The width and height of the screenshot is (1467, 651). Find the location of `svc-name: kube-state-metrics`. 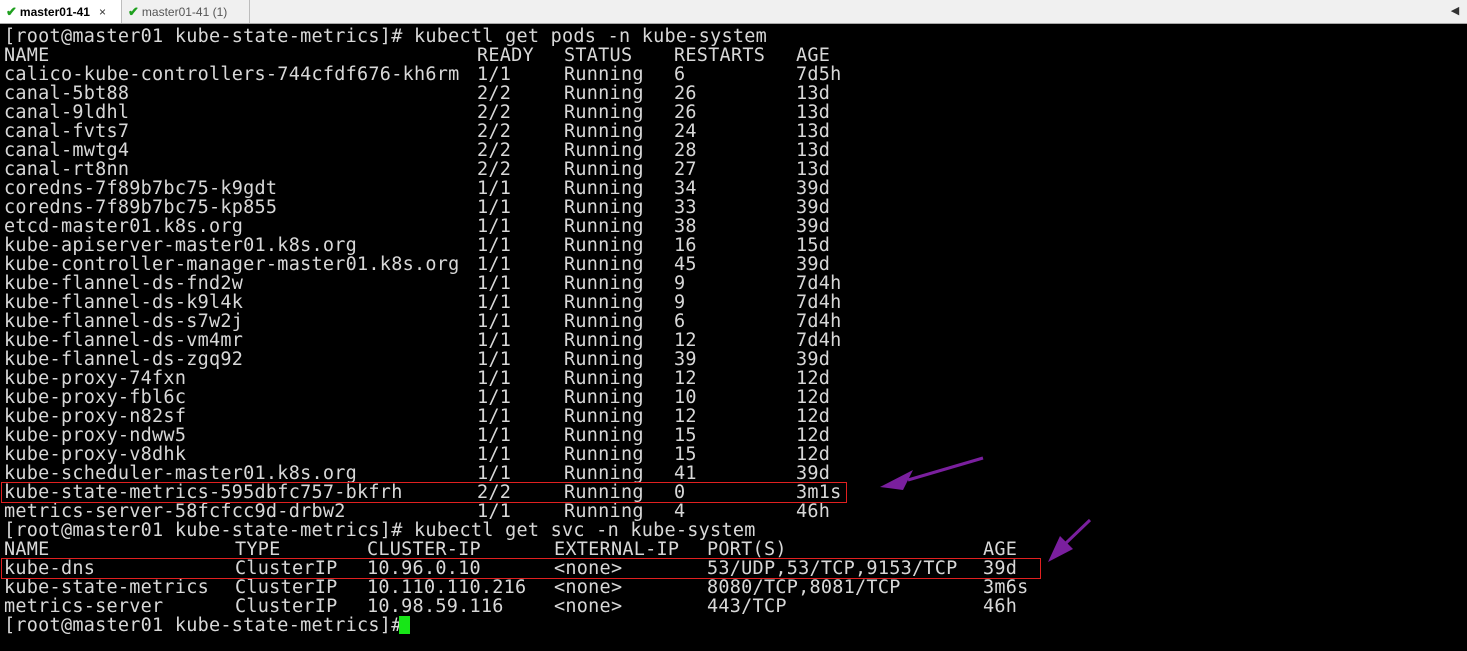

svc-name: kube-state-metrics is located at coordinates (106, 587).